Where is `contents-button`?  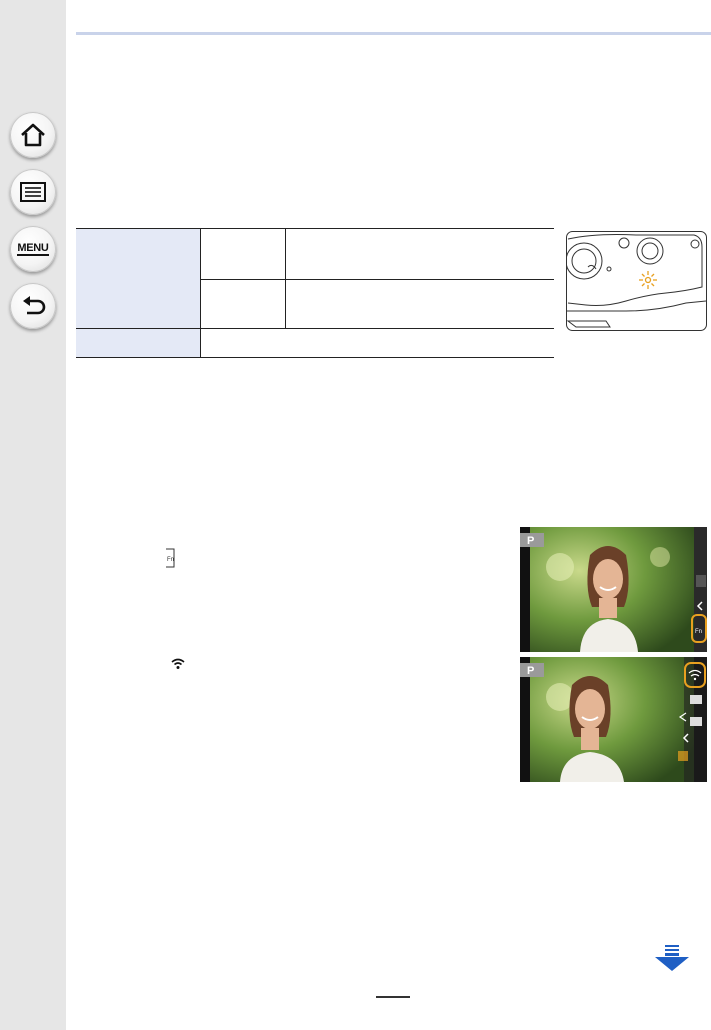 contents-button is located at coordinates (33, 192).